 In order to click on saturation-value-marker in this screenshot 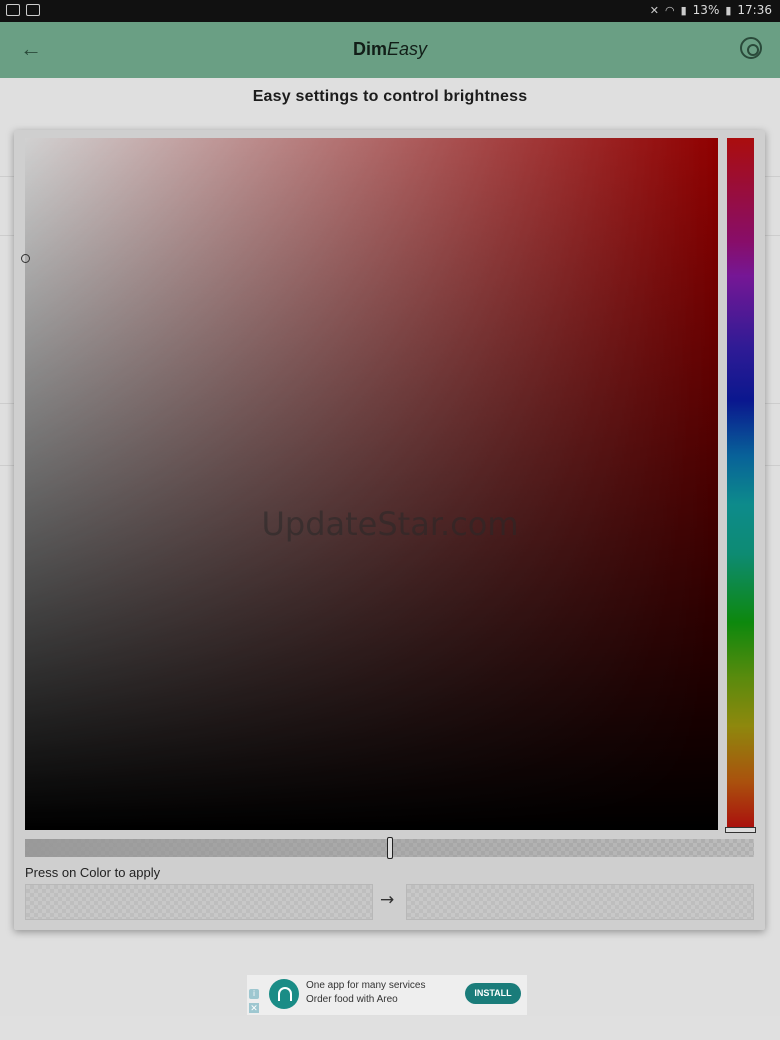, I will do `click(25, 258)`.